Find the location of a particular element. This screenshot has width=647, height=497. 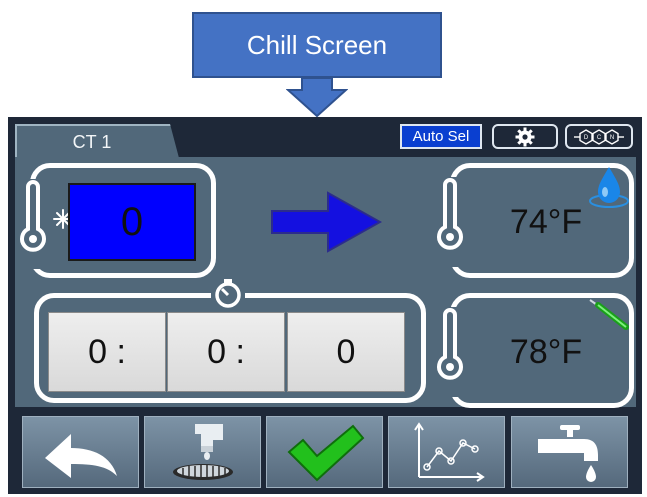

settings-button is located at coordinates (525, 136).